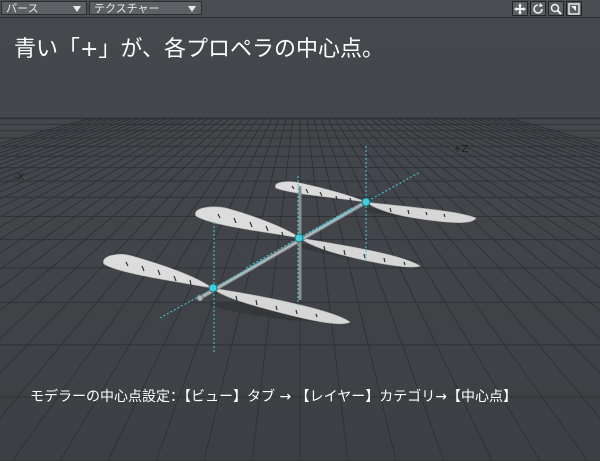 The width and height of the screenshot is (600, 461). I want to click on rotate-view-icon, so click(538, 8).